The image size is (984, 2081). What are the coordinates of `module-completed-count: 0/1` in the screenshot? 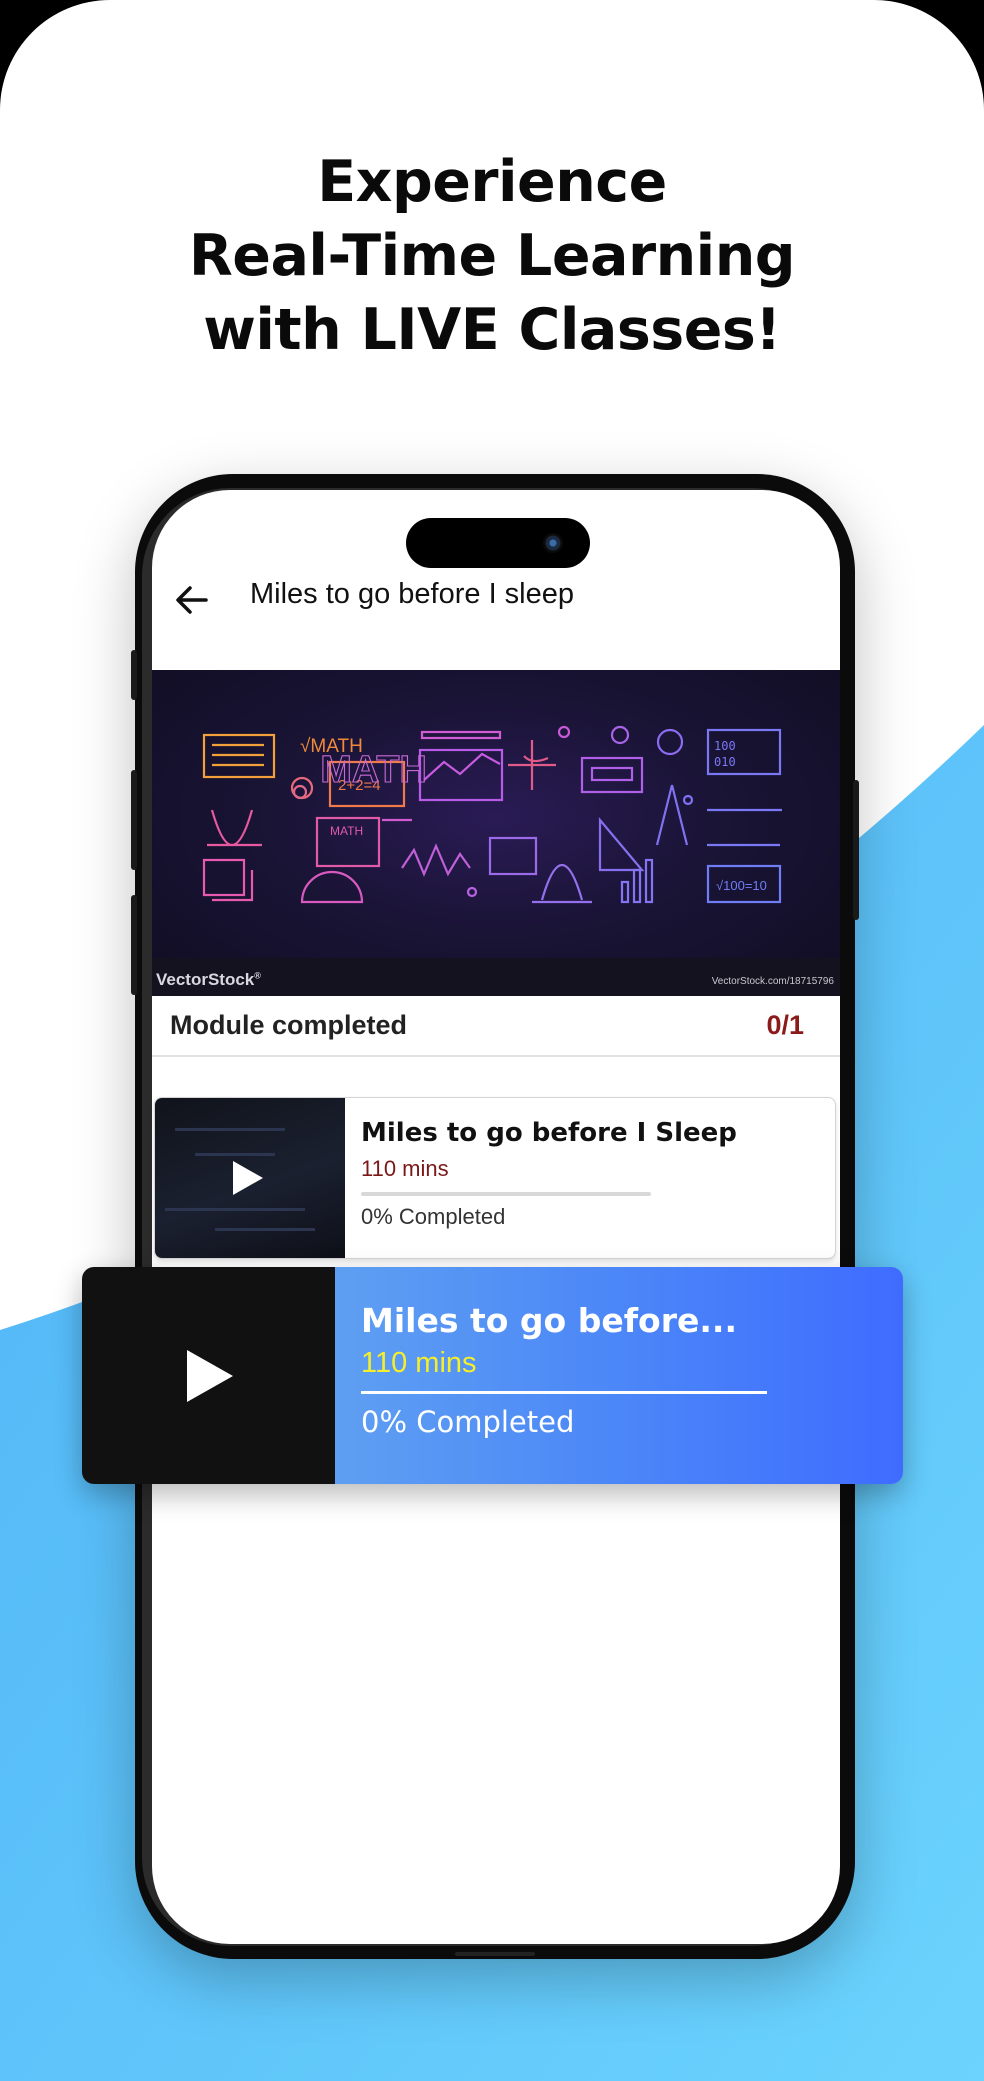 It's located at (785, 1025).